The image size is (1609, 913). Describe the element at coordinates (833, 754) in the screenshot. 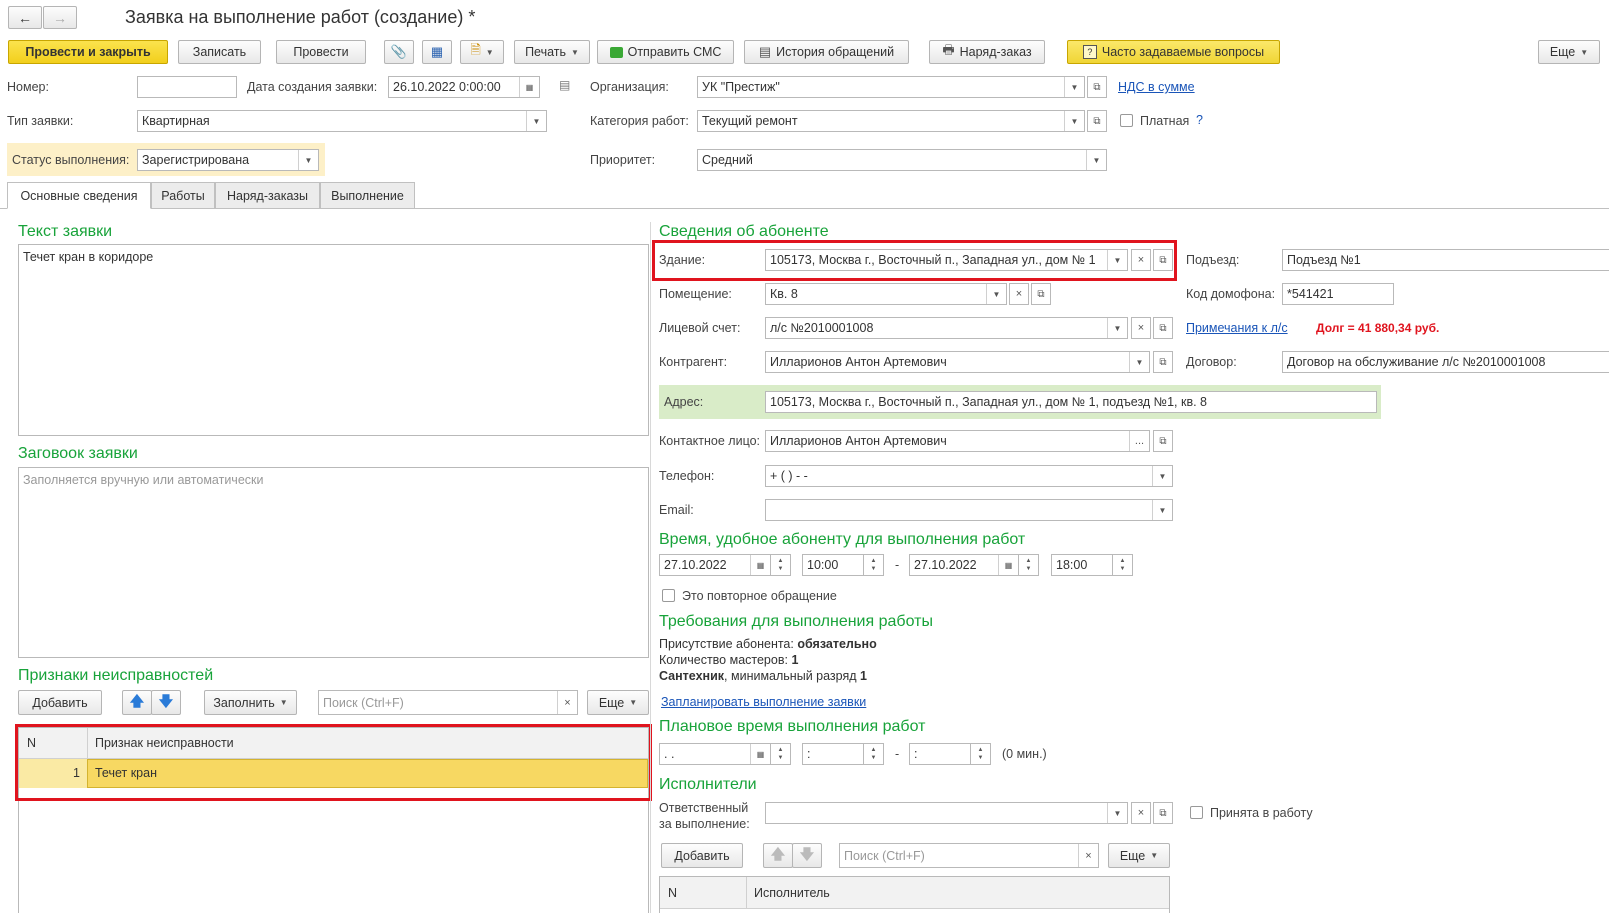

I see `planned-time-from-field: :` at that location.